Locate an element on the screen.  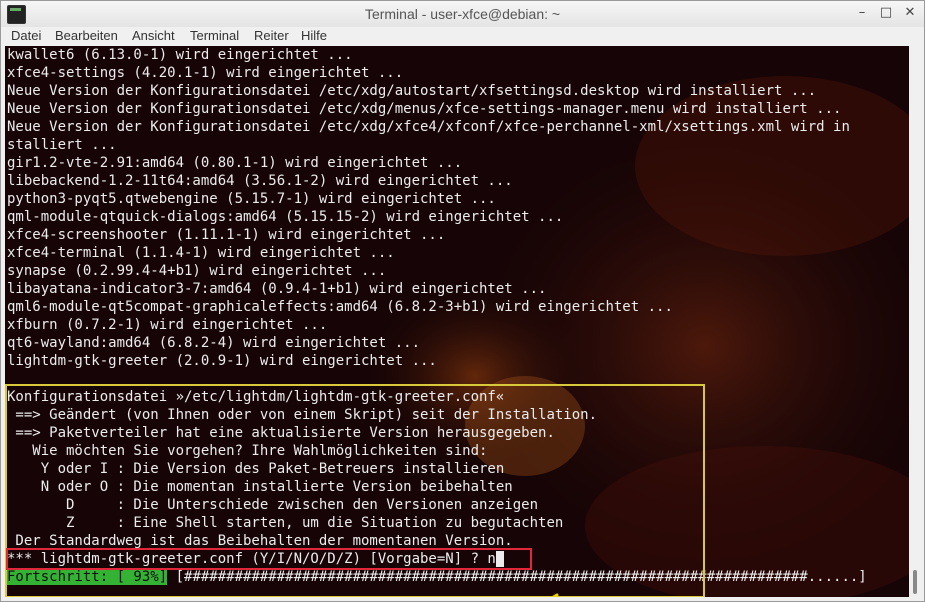
terminal-scrollbar is located at coordinates (916, 321).